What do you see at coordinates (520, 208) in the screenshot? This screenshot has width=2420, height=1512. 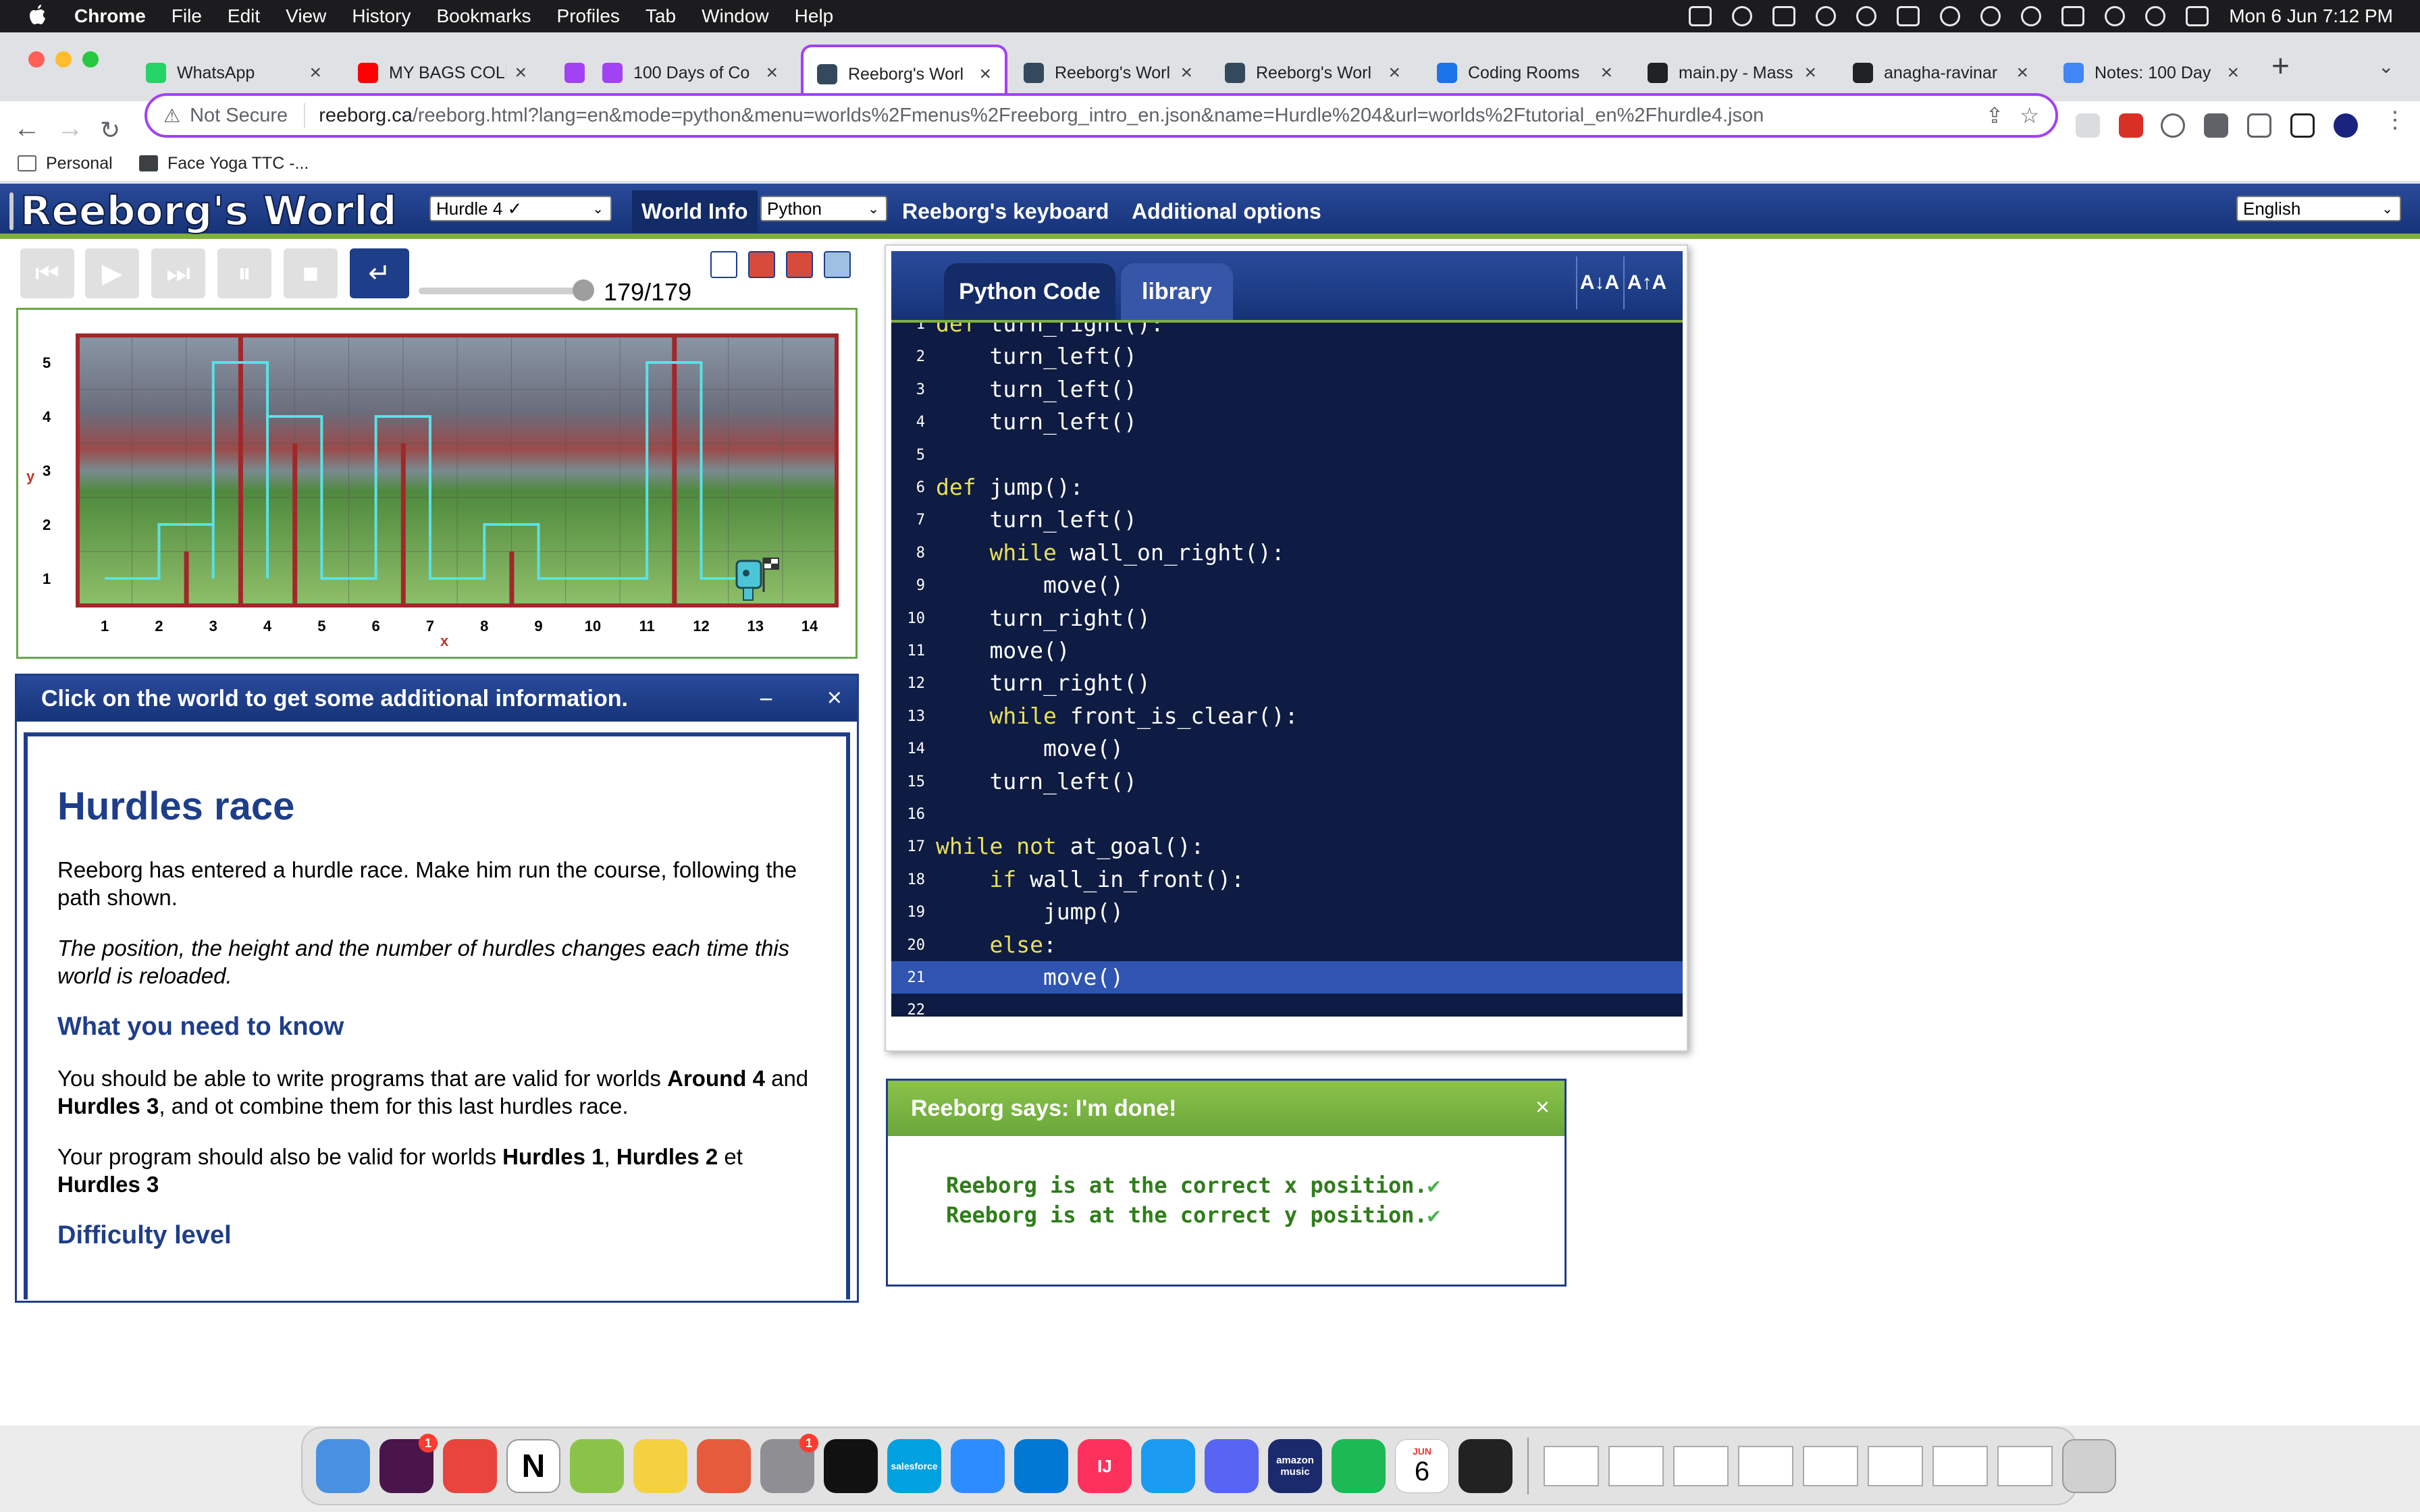 I see `world-select: Hurdle 4 ✓ ⌄` at bounding box center [520, 208].